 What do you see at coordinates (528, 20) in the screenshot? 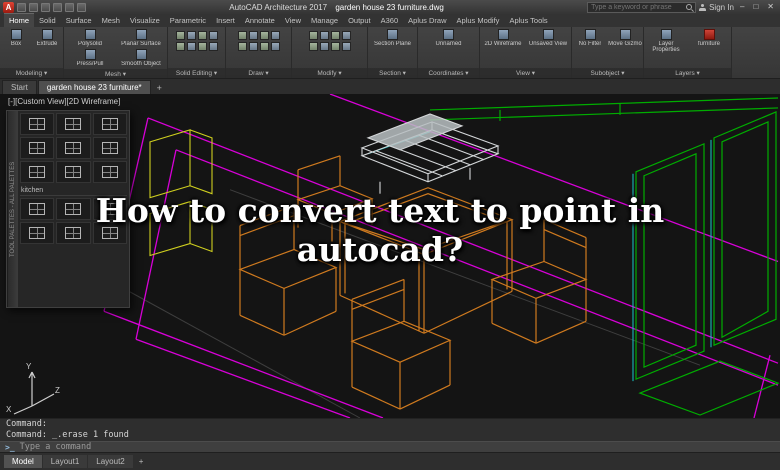
I see `ribbon-tab-aplus-tools: Aplus Tools` at bounding box center [528, 20].